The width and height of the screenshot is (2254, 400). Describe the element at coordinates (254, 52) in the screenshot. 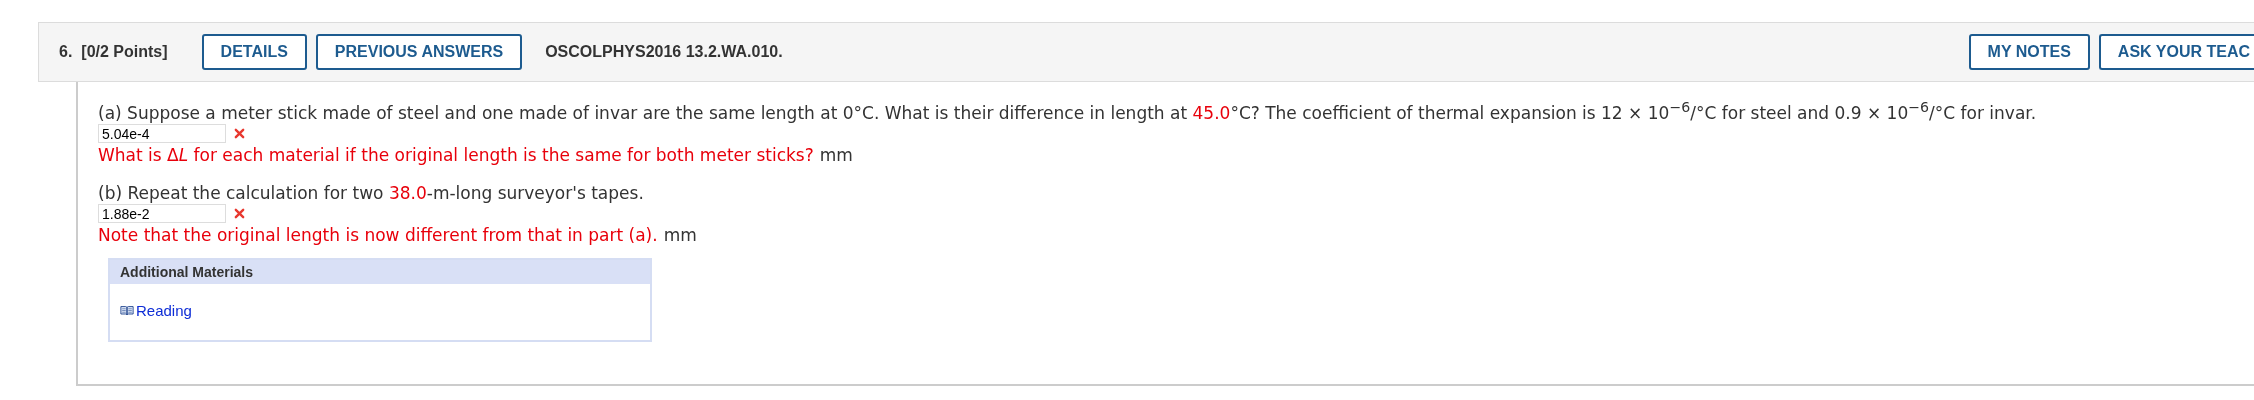

I see `header-button: DETAILS` at that location.